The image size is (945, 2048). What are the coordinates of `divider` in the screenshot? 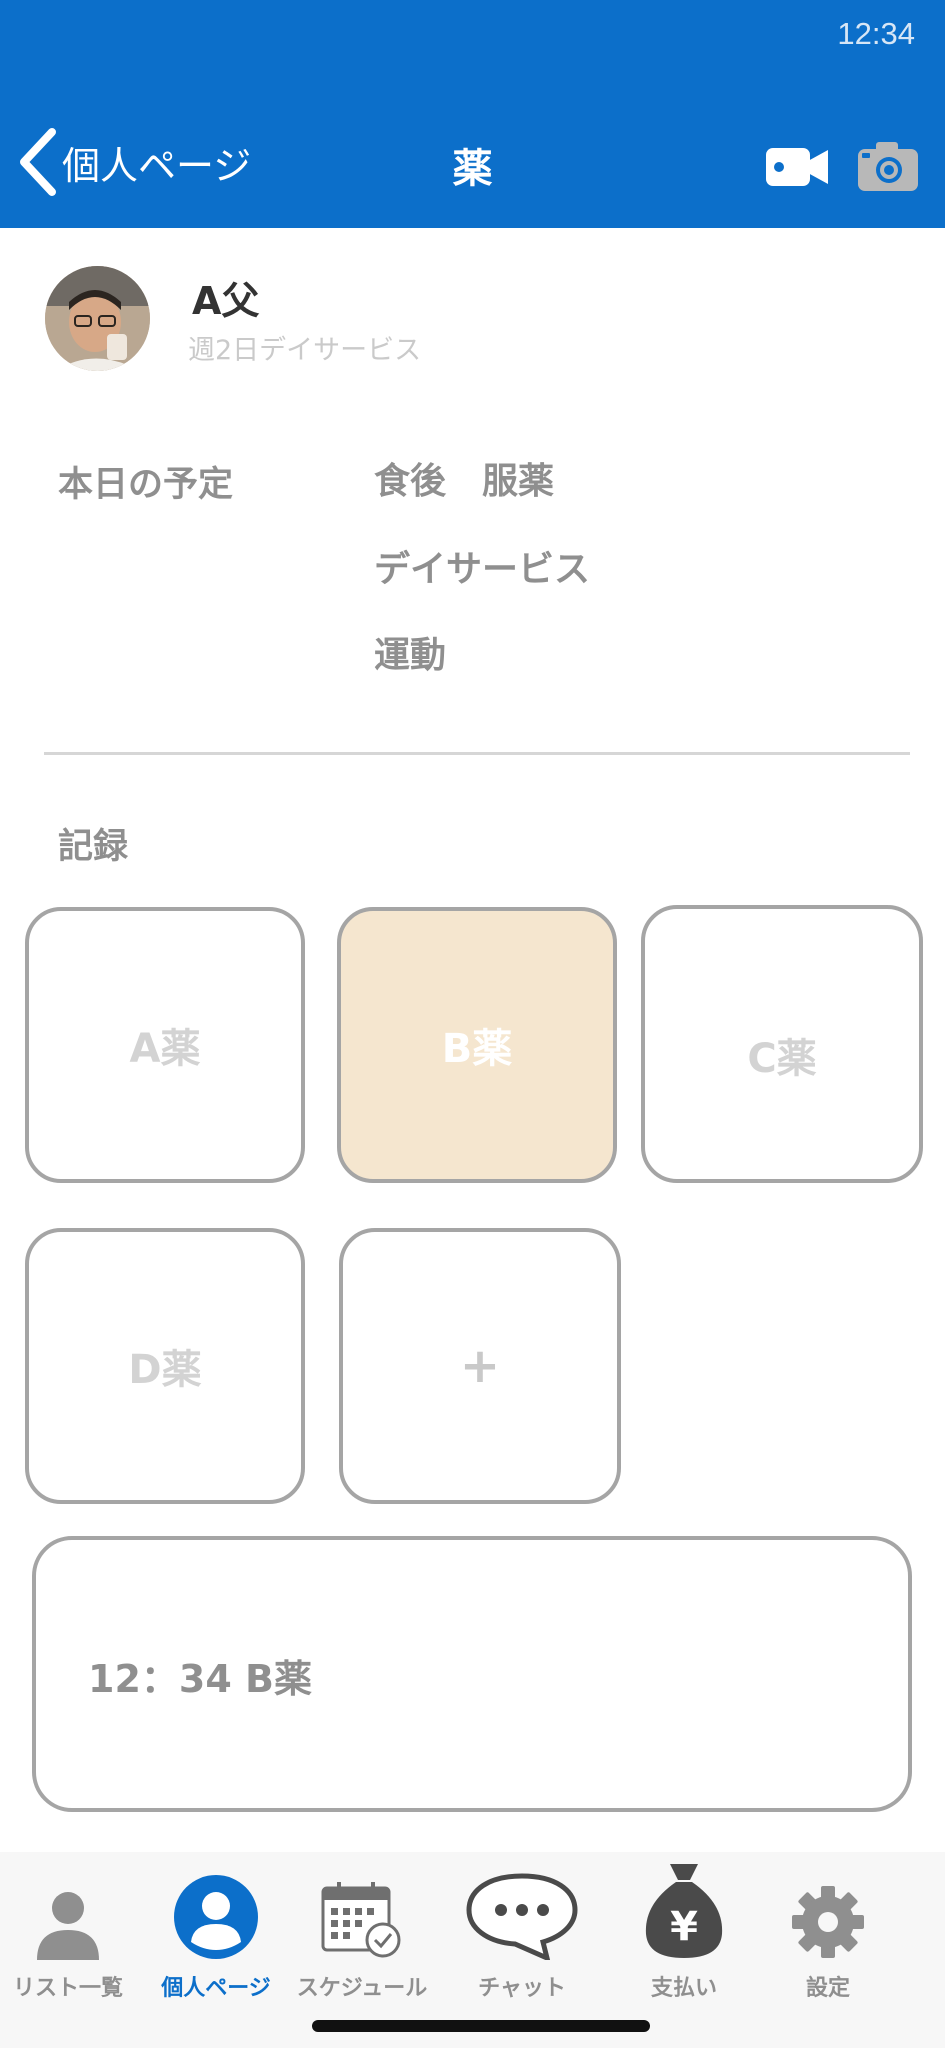 It's located at (477, 753).